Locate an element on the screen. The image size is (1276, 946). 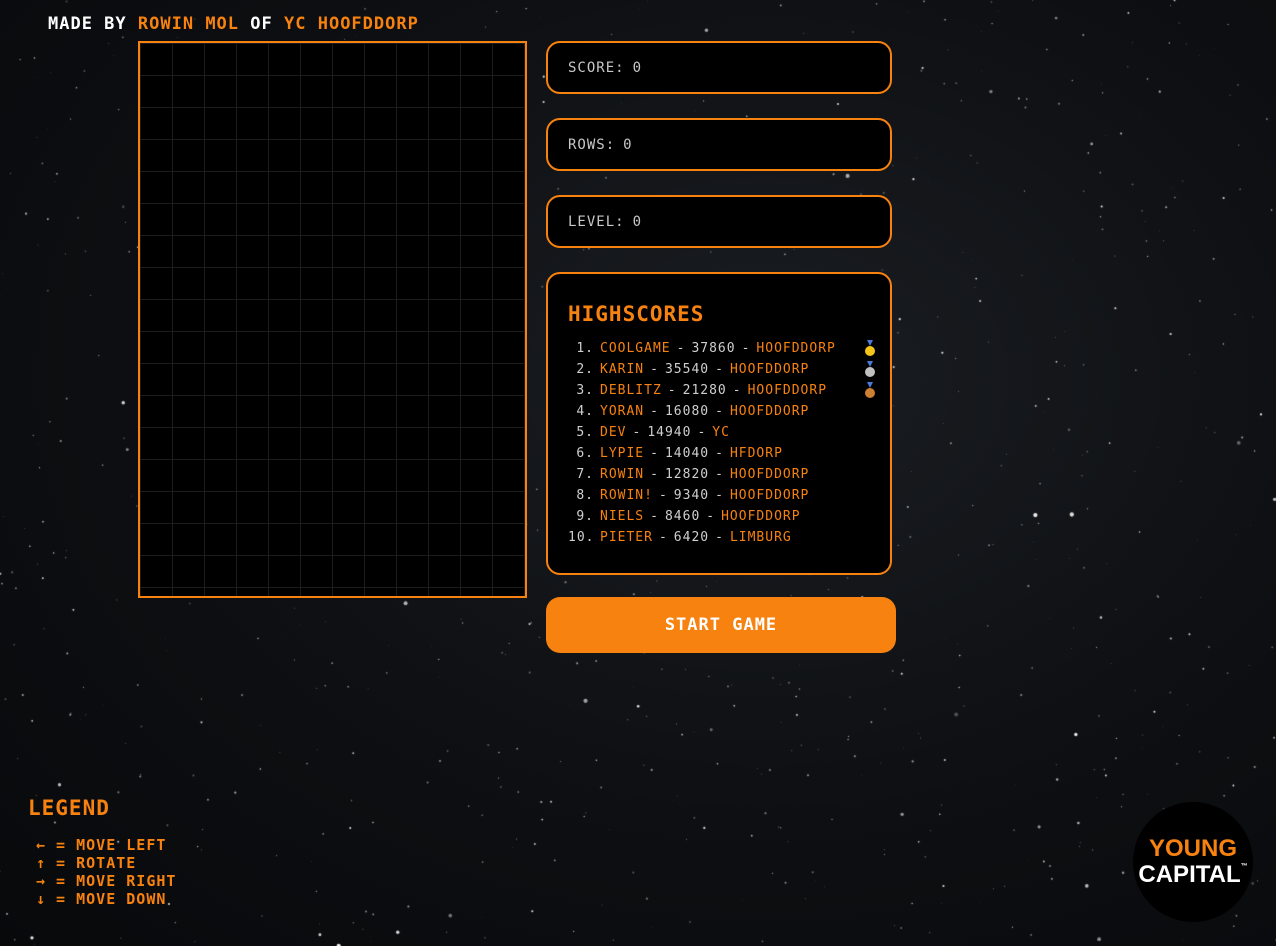
legend-item-move-left: ← = MOVE LEFT is located at coordinates (101, 845).